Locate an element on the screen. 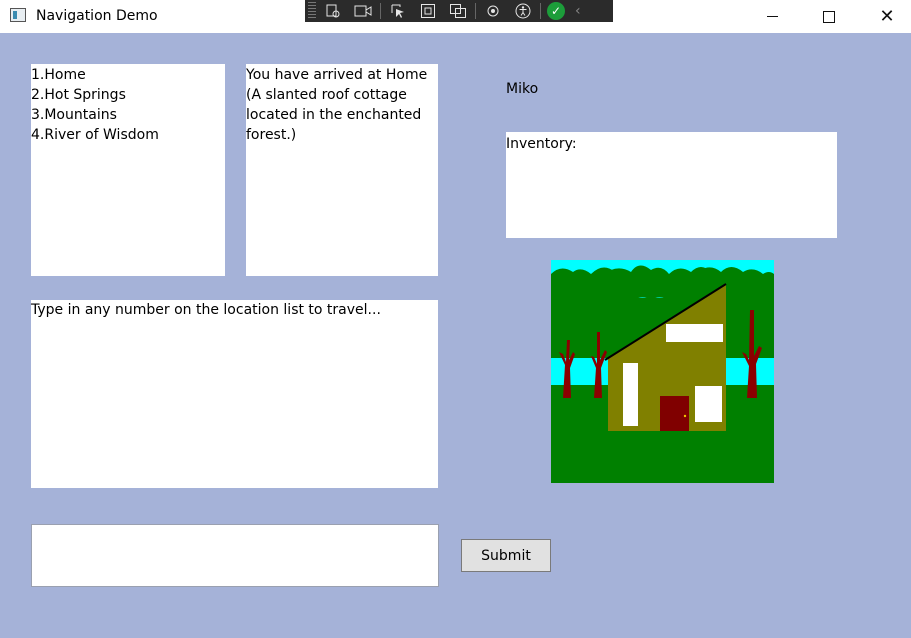 This screenshot has height=638, width=911. submit-button: Submit is located at coordinates (506, 555).